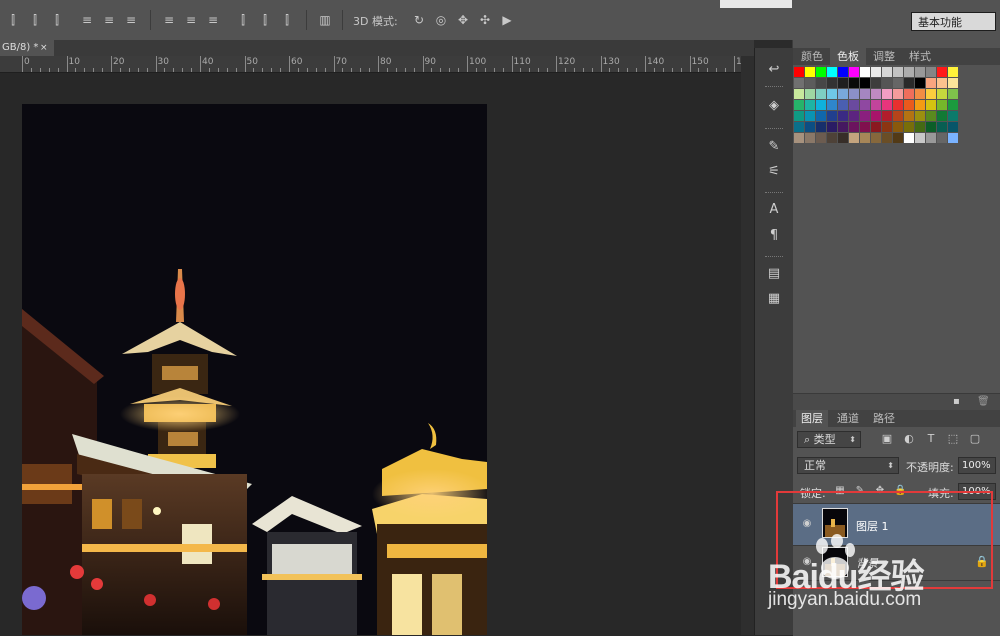  I want to click on notes-panel-icon: ▦, so click(774, 299).